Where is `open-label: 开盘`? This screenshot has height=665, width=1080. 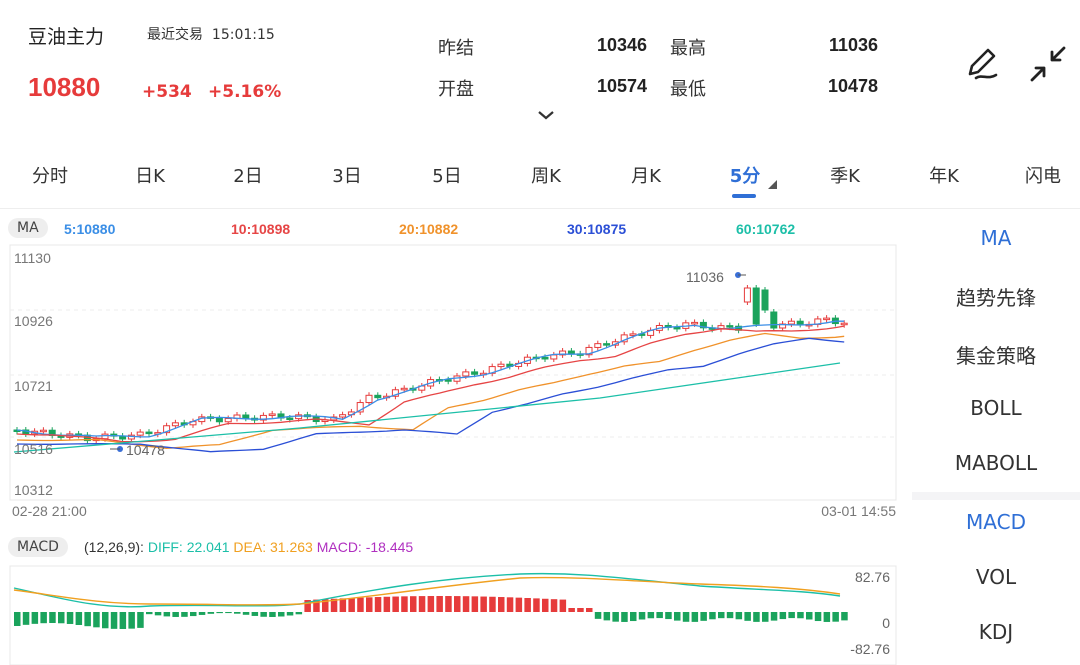
open-label: 开盘 is located at coordinates (456, 89).